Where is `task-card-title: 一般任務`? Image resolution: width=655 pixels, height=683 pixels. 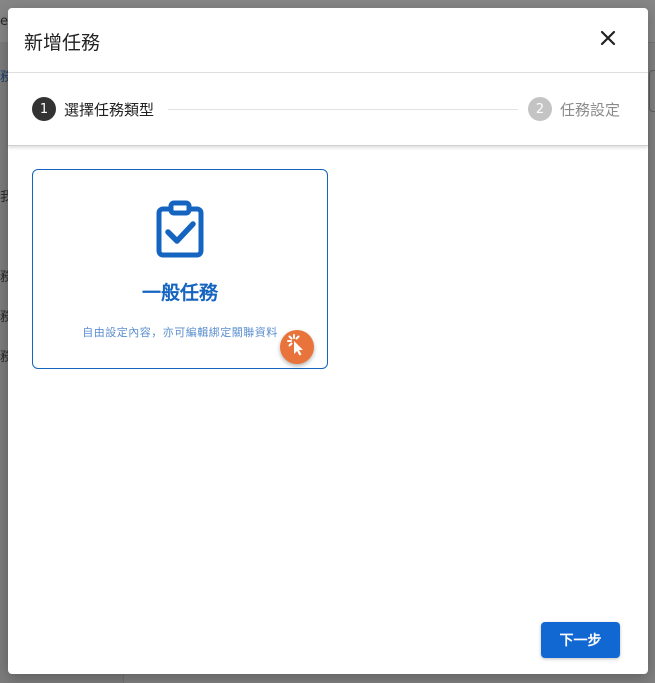
task-card-title: 一般任務 is located at coordinates (179, 293).